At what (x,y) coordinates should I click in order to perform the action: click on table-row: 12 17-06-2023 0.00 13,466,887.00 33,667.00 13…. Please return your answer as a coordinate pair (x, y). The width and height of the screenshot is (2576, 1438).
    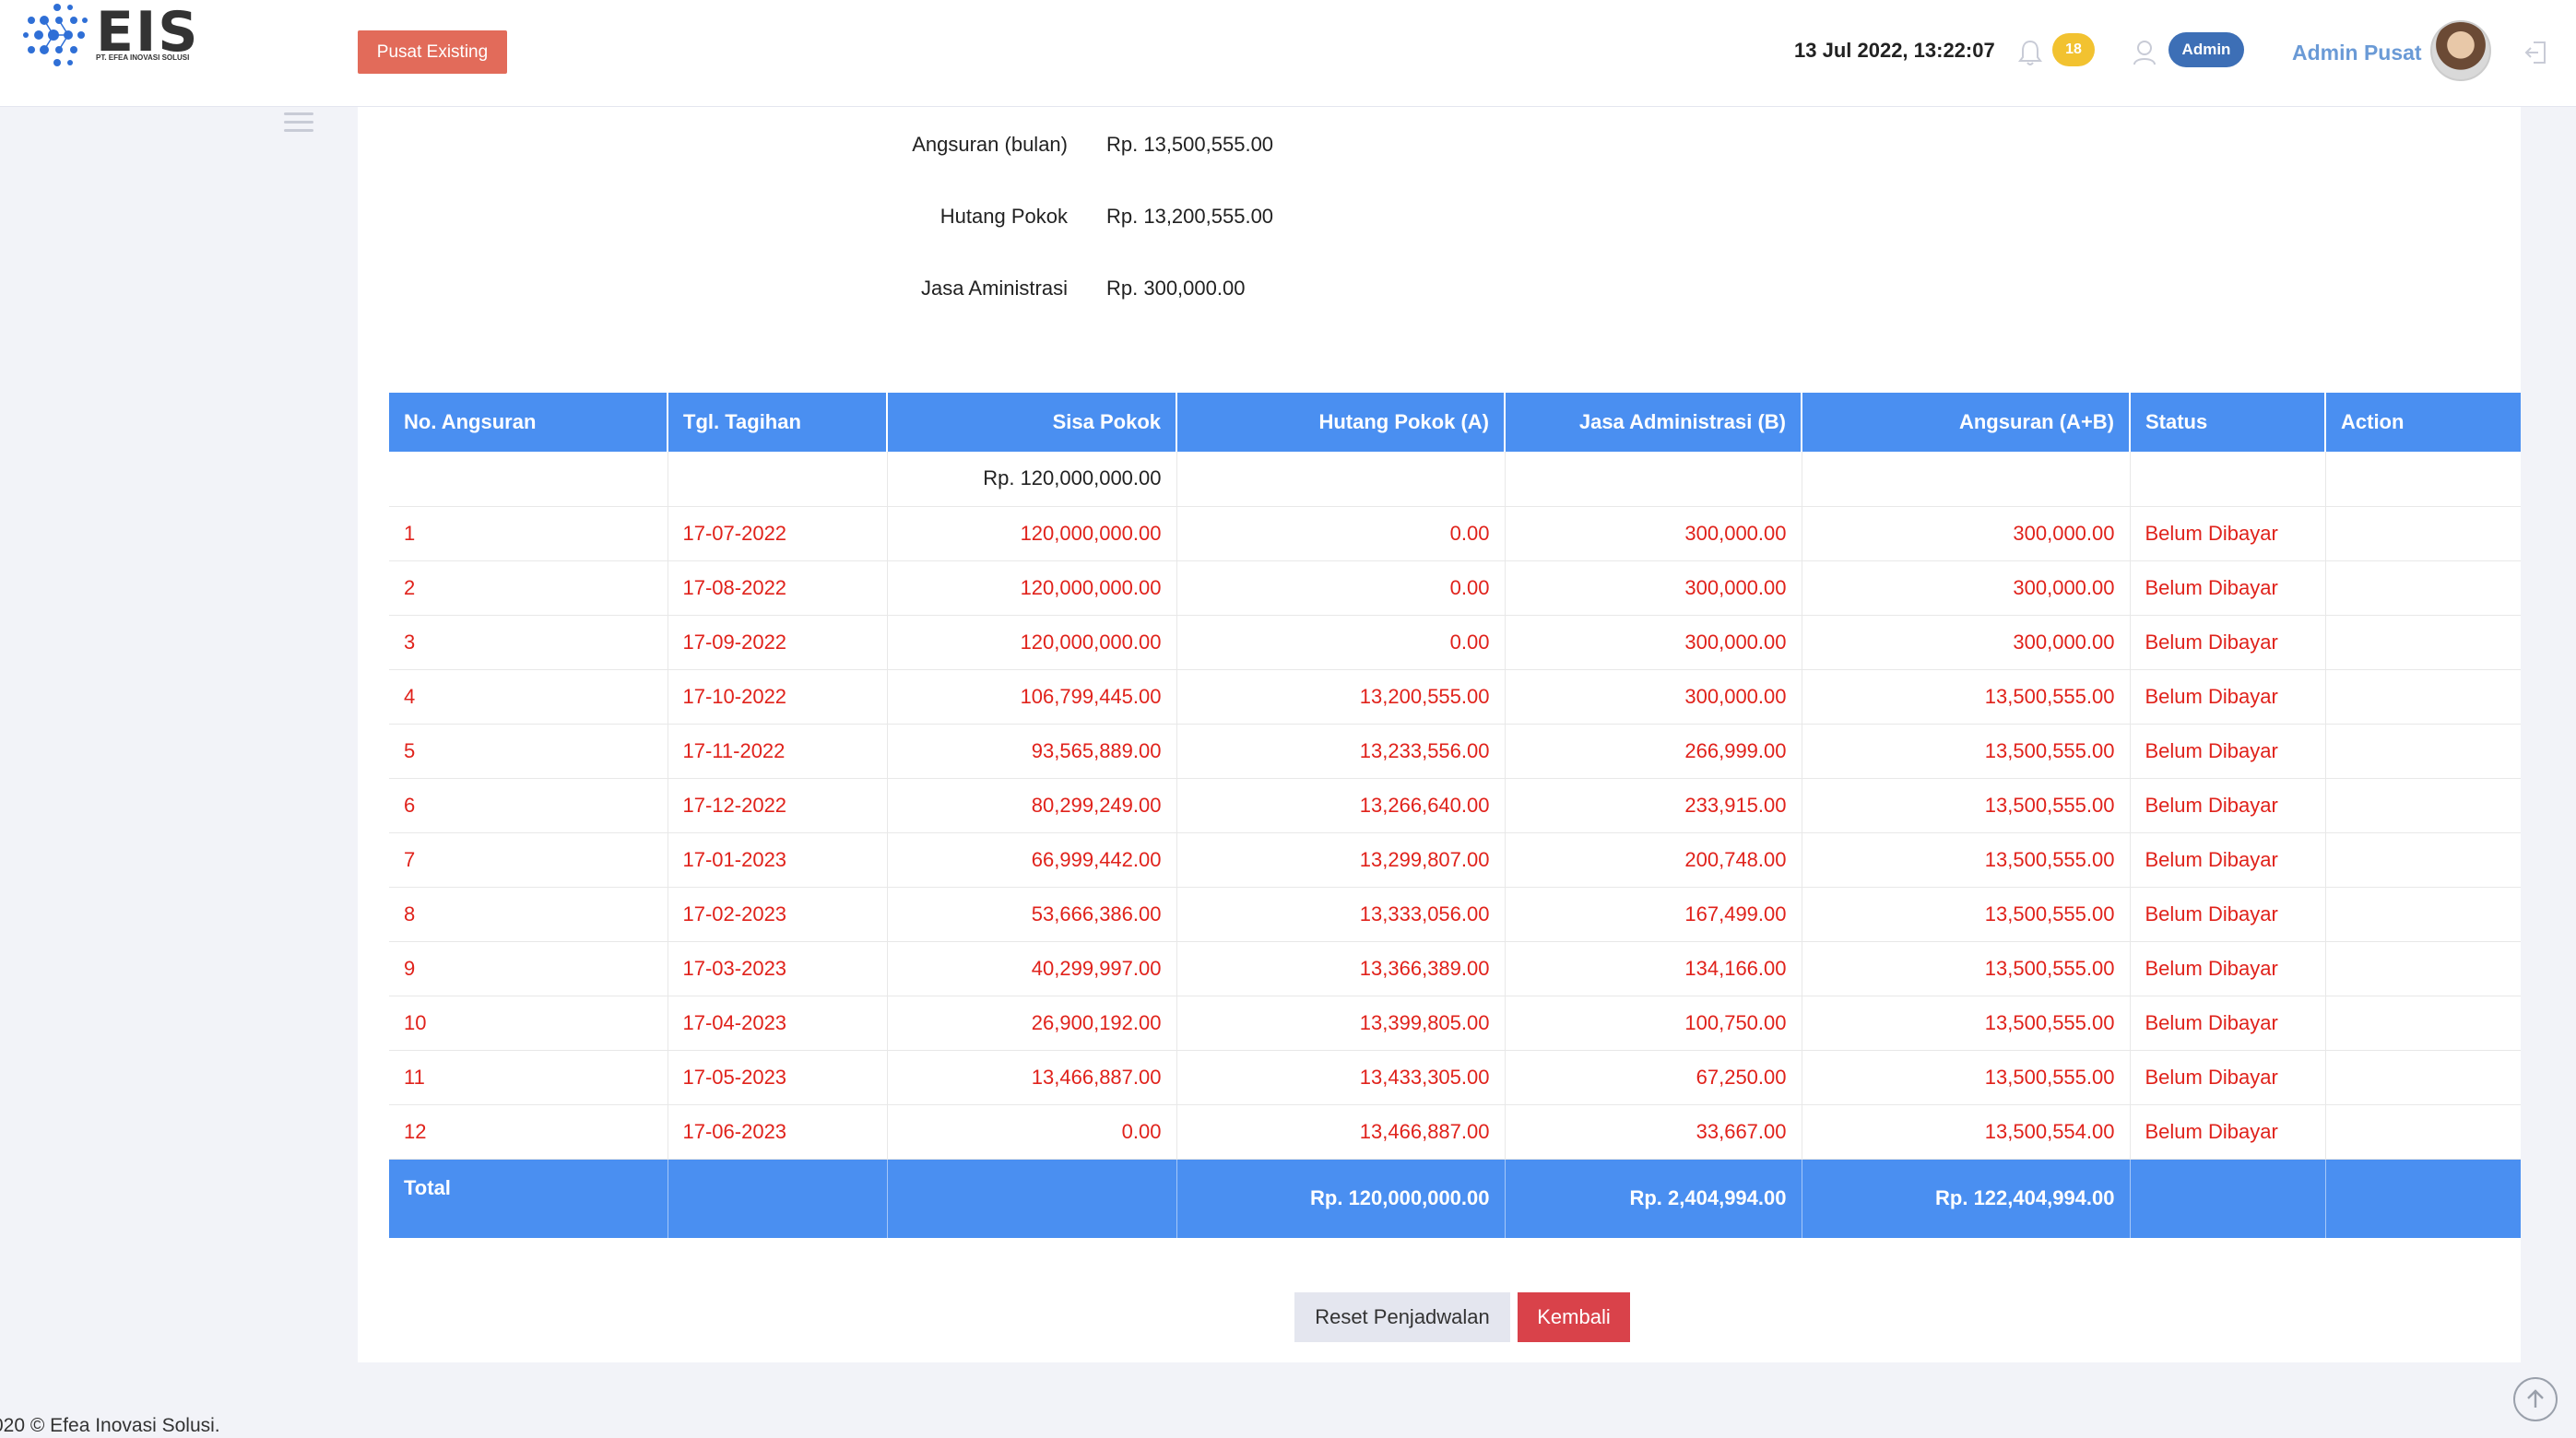
    Looking at the image, I should click on (1455, 1132).